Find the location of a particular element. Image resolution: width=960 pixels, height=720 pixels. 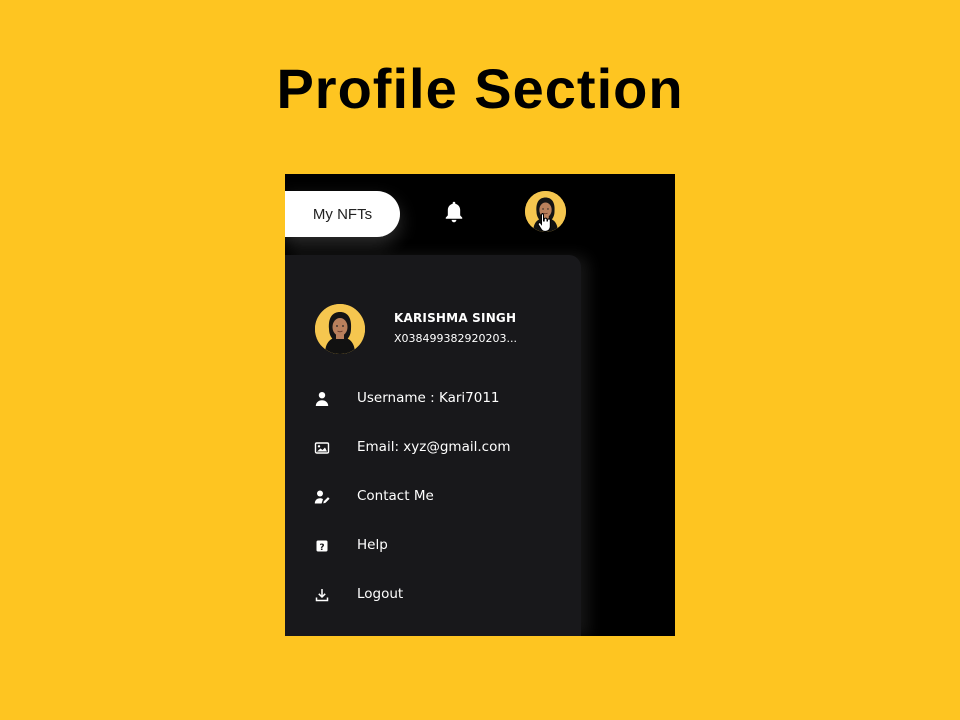

page-title: Profile Section is located at coordinates (480, 88).